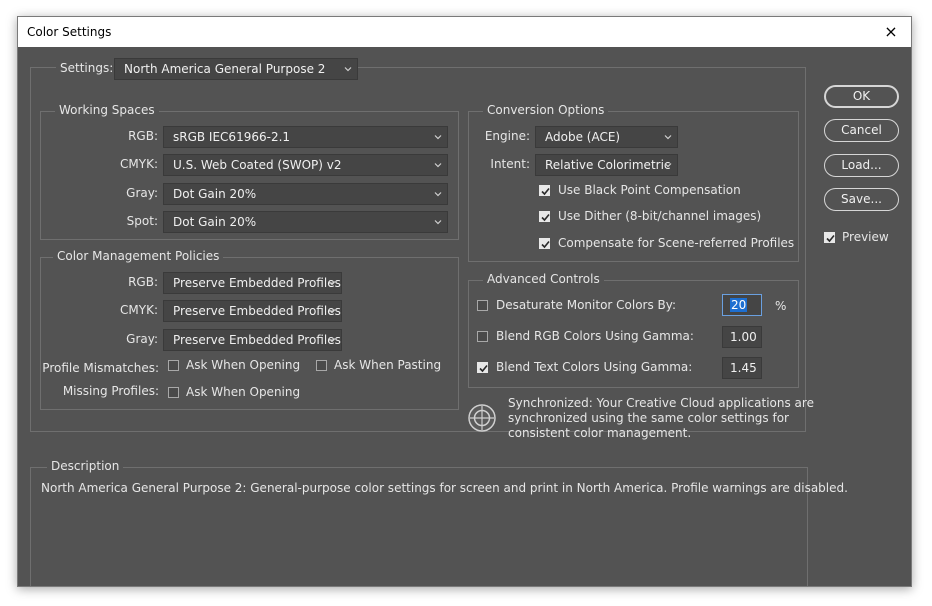  I want to click on advanced-legend: Advanced Controls, so click(543, 279).